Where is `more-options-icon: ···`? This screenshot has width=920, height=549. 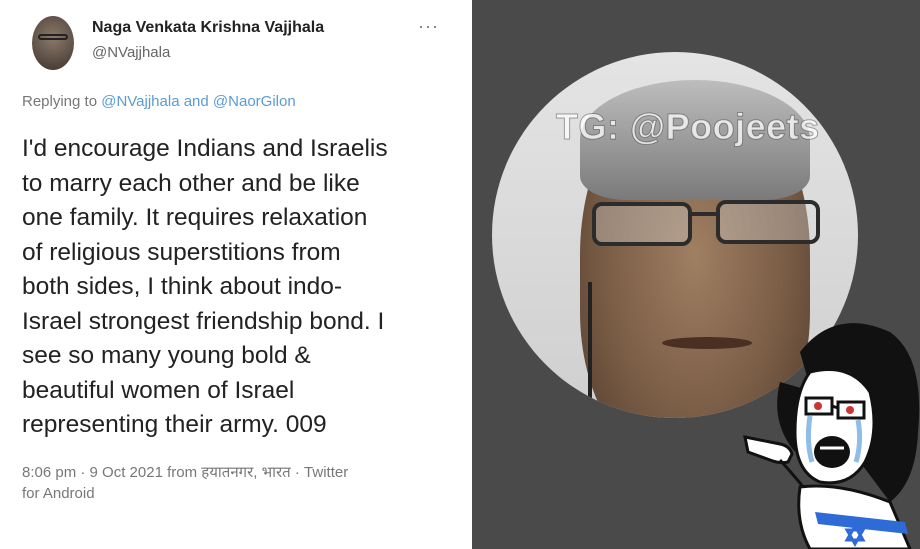 more-options-icon: ··· is located at coordinates (428, 26).